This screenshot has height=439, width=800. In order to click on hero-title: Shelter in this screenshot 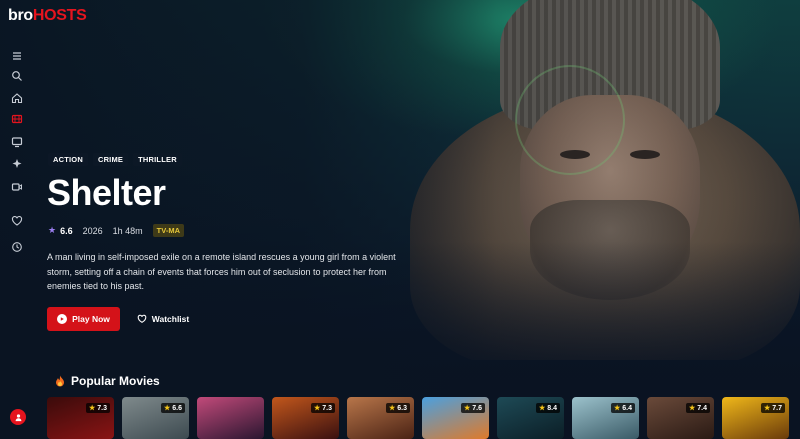, I will do `click(106, 192)`.